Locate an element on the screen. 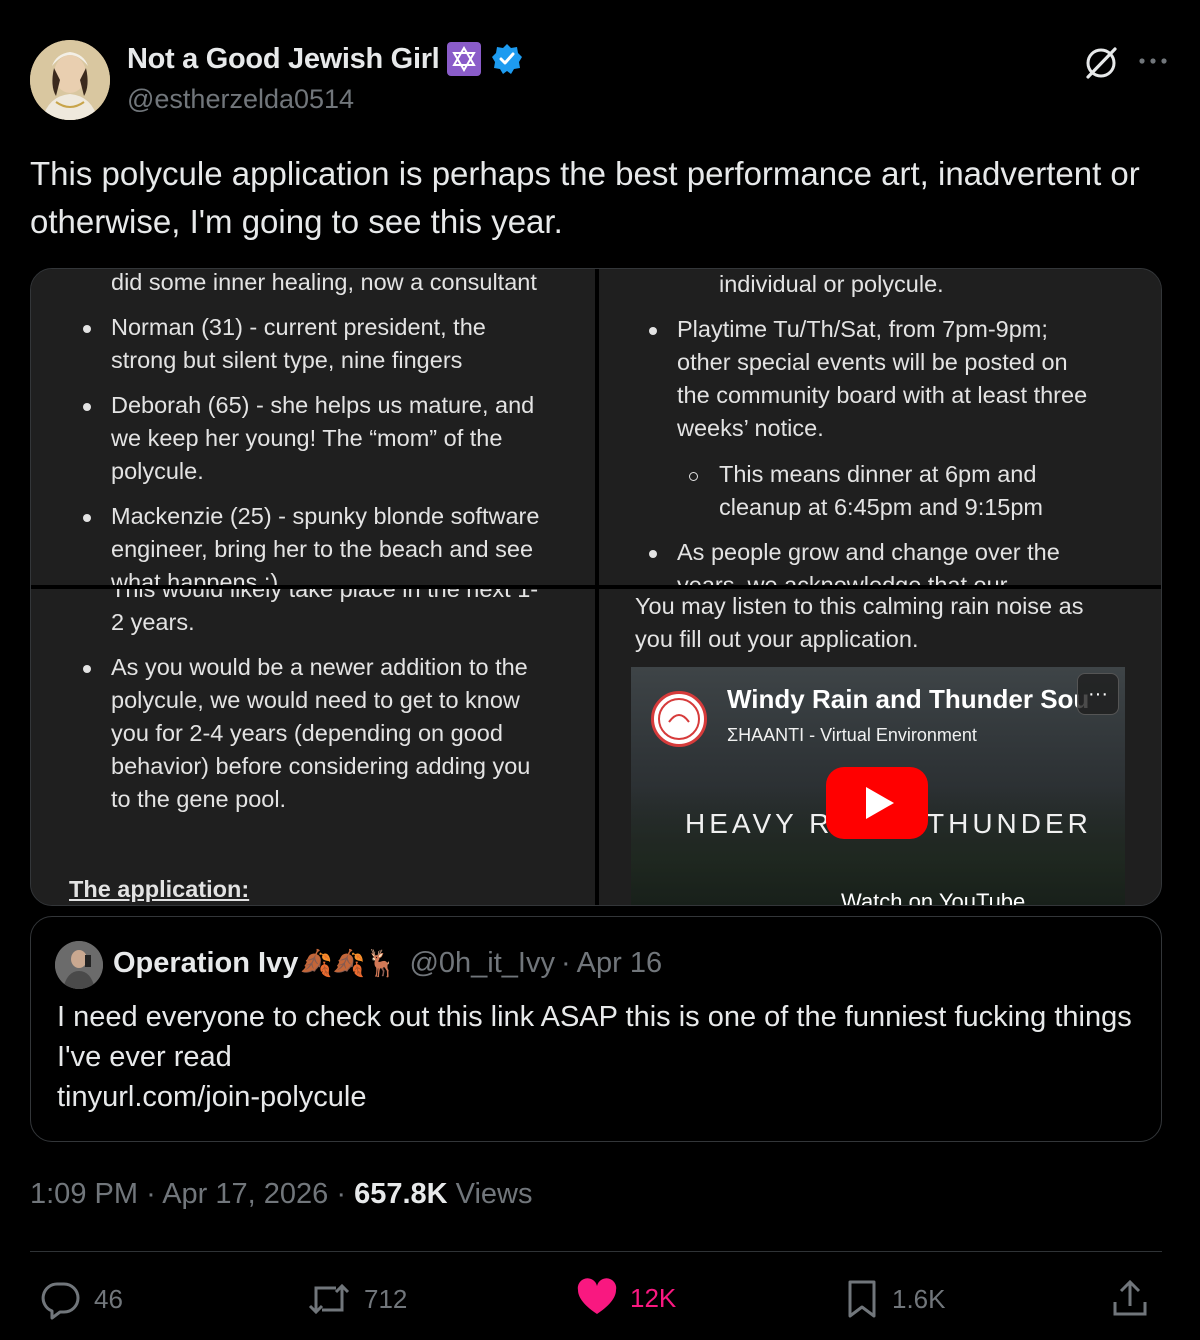 Image resolution: width=1200 pixels, height=1340 pixels. avatar-photo-icon is located at coordinates (79, 965).